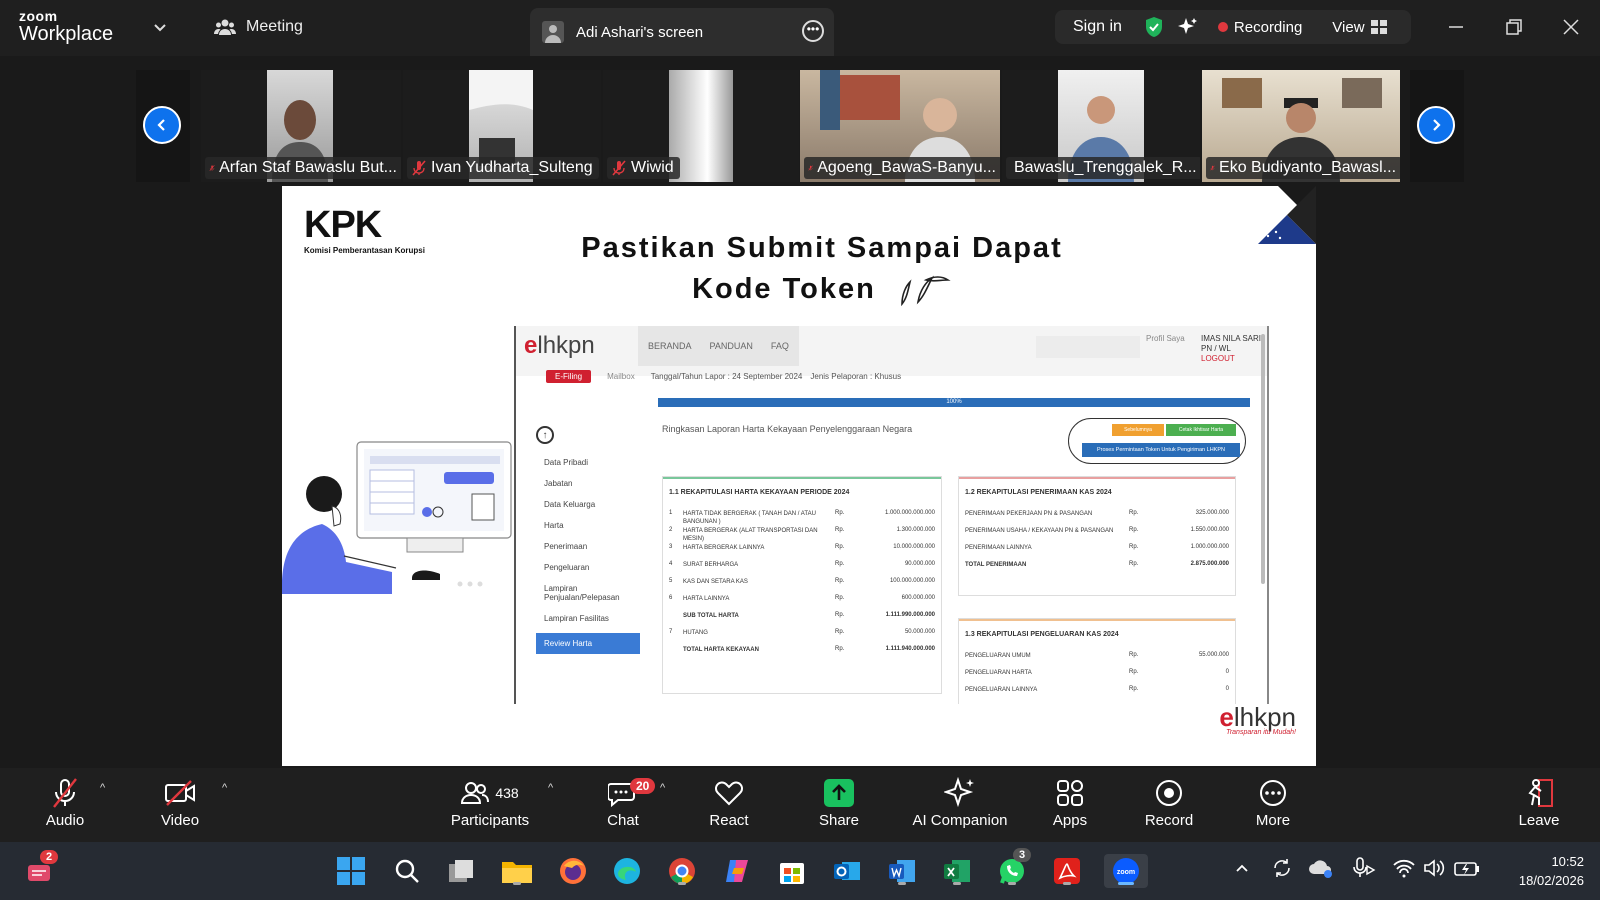 This screenshot has height=900, width=1600. What do you see at coordinates (566, 546) in the screenshot?
I see `sidebar-item: Penerimaan` at bounding box center [566, 546].